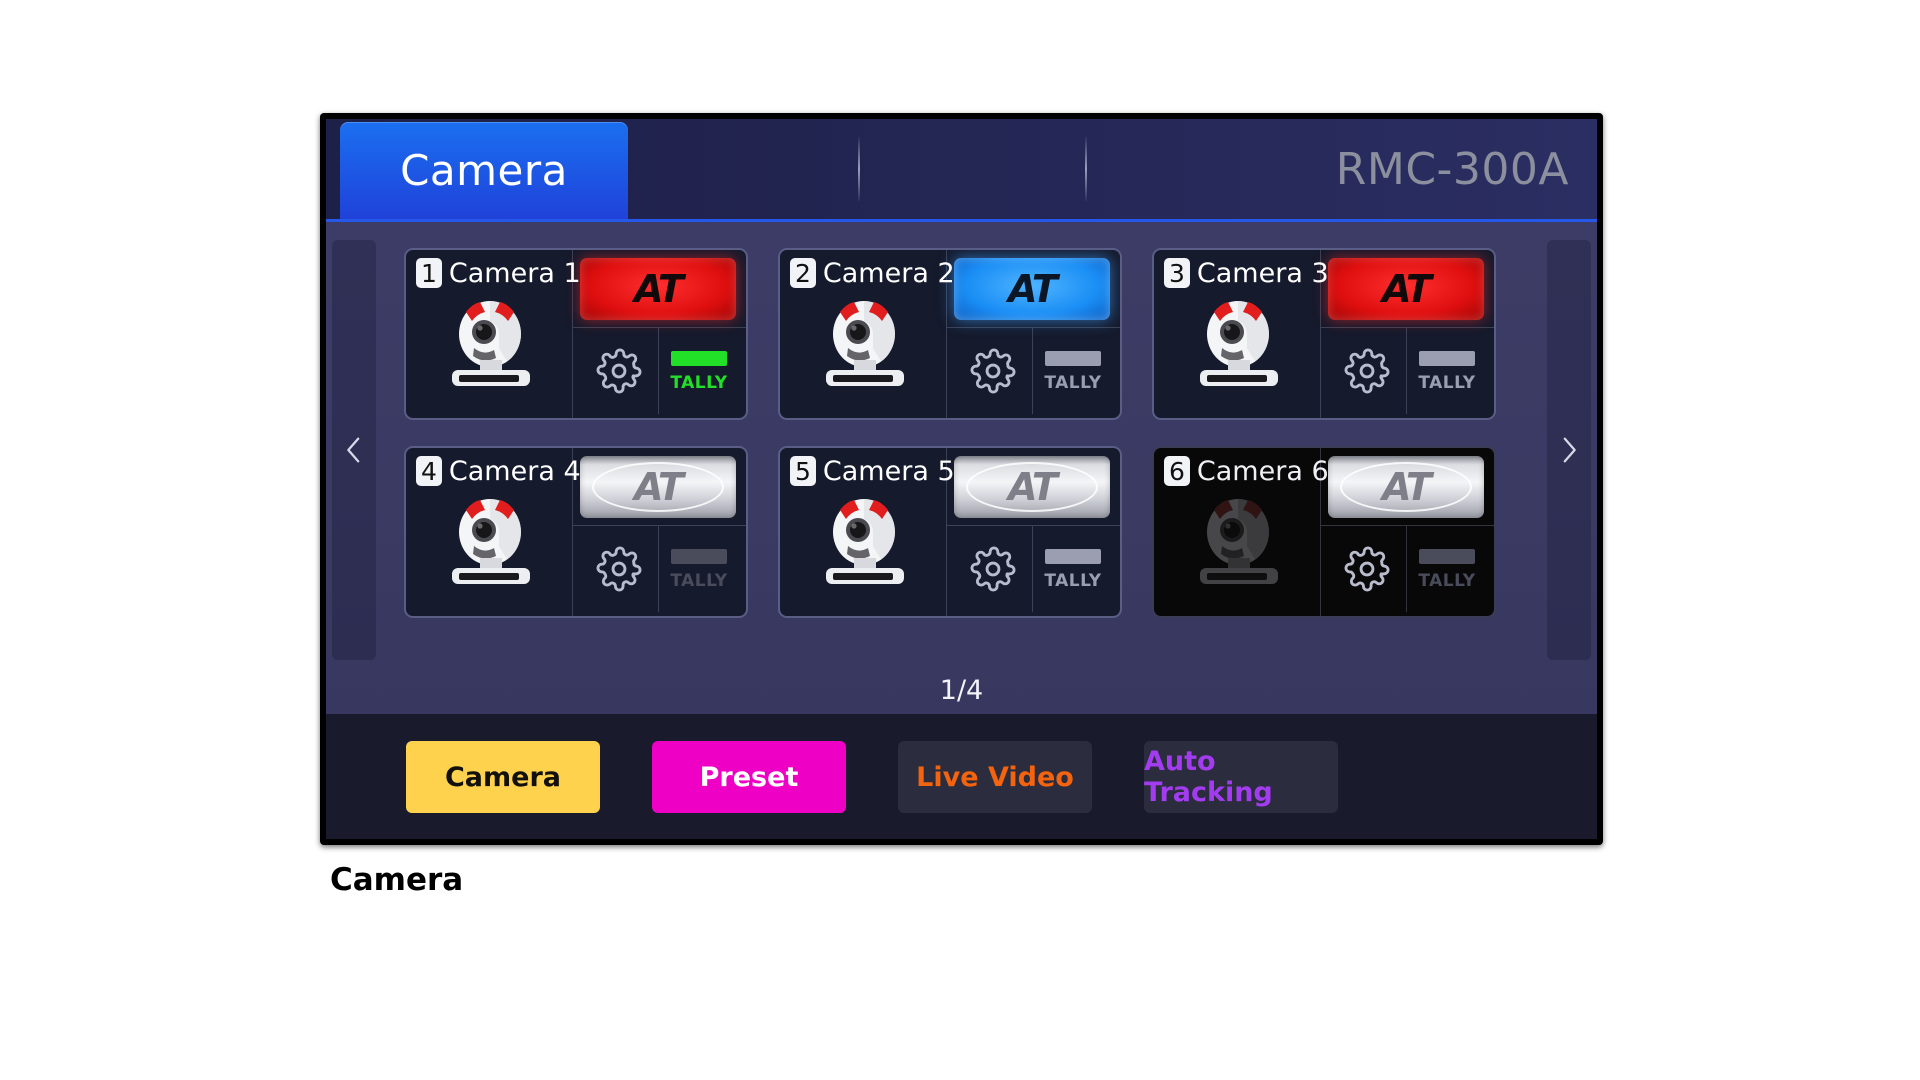  I want to click on tally-indicator-1: TALLY, so click(699, 371).